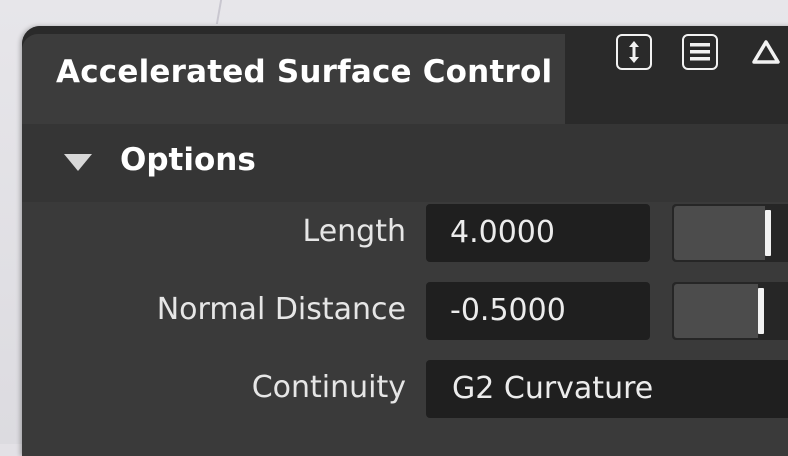  I want to click on options-section-label: Options, so click(188, 160).